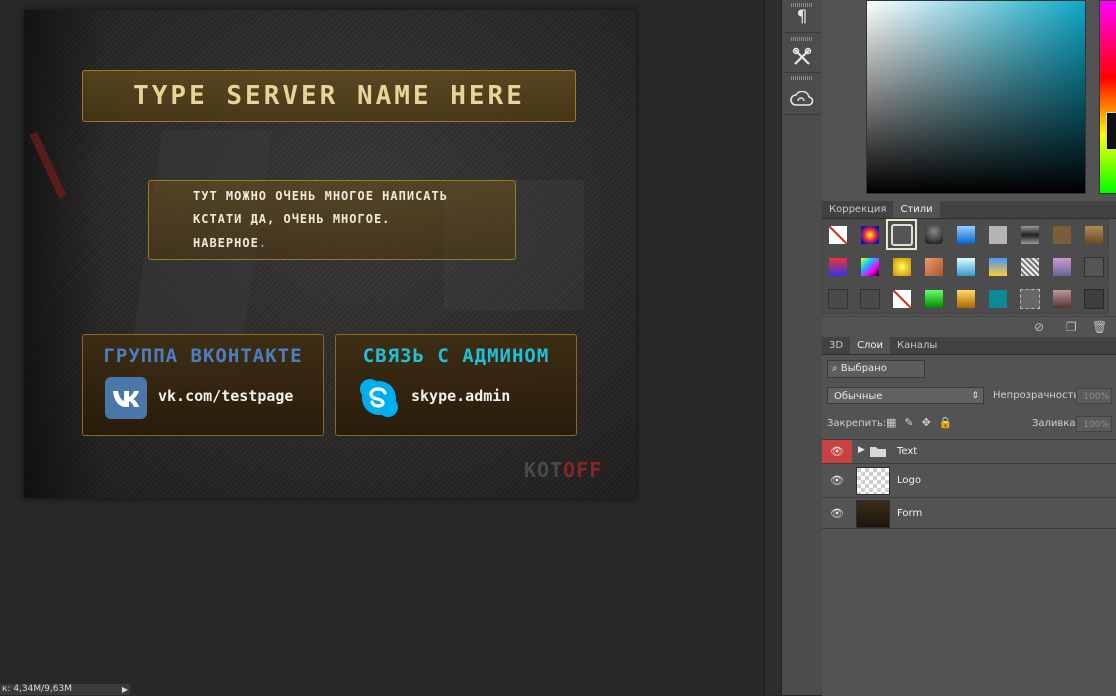 The width and height of the screenshot is (1116, 696). I want to click on folder-icon, so click(878, 452).